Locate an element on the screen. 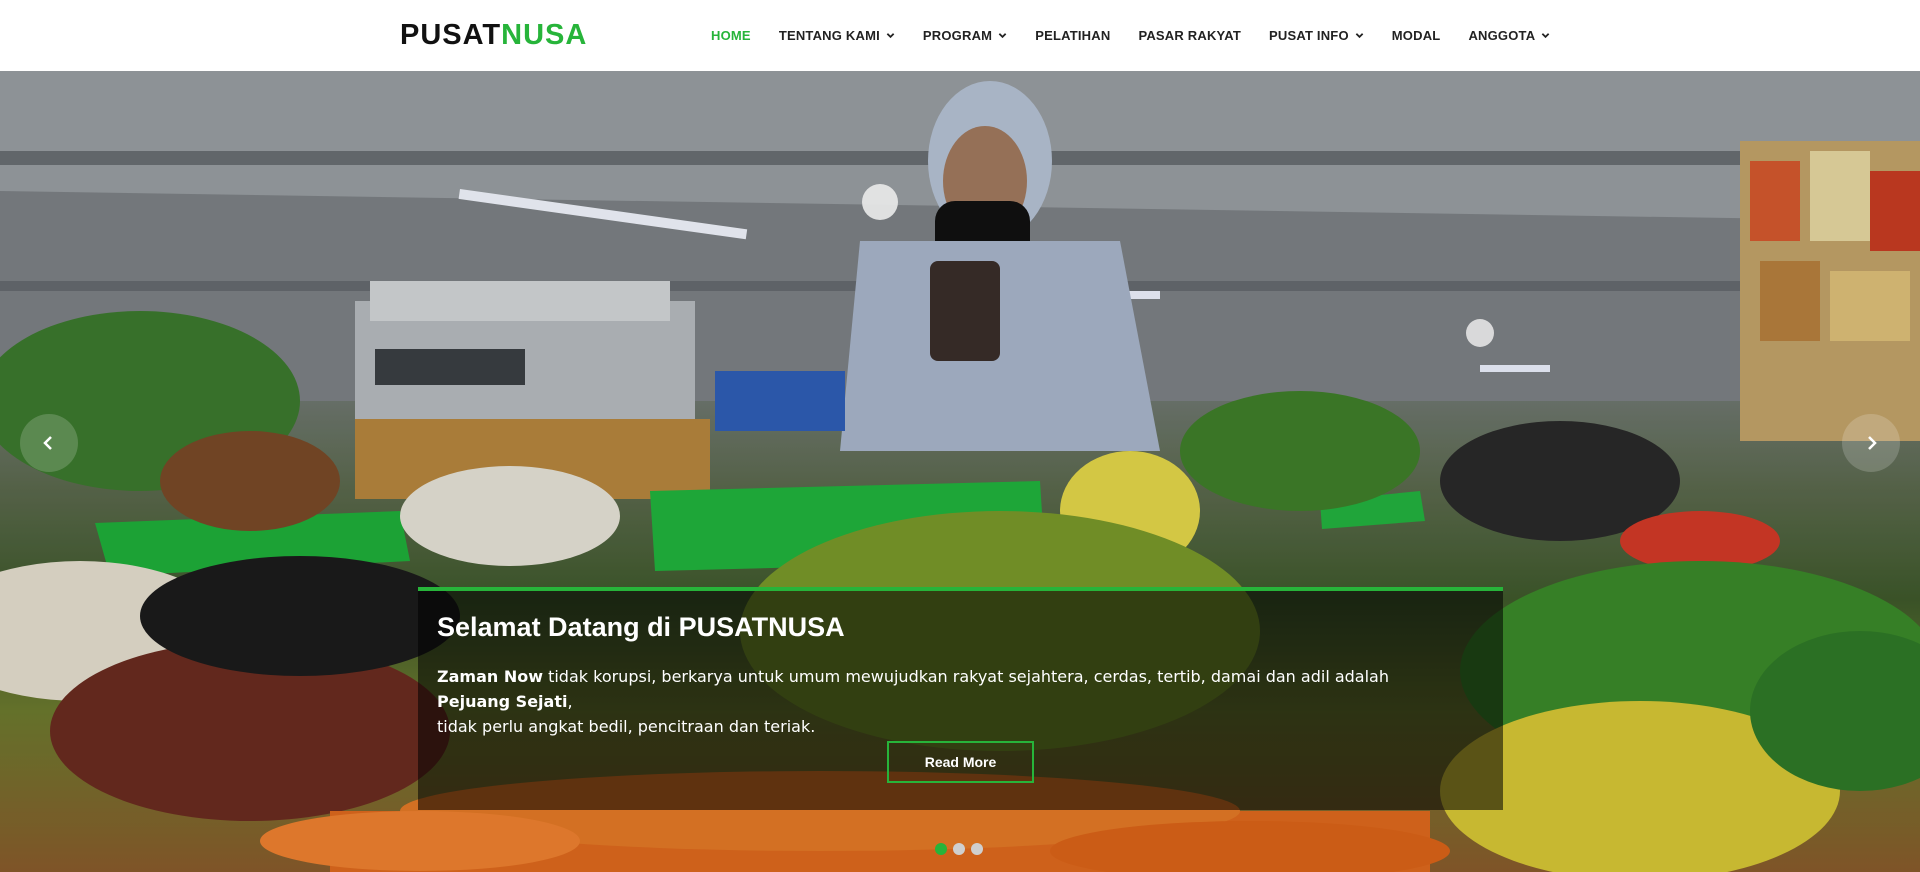  nav-item-label: PELATIHAN is located at coordinates (1073, 35).